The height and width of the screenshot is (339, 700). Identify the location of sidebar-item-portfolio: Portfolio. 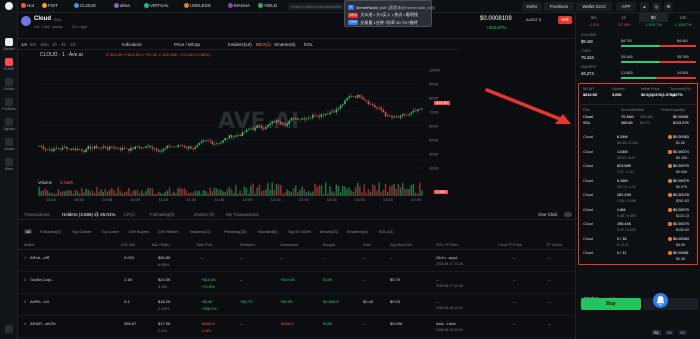
(9, 104).